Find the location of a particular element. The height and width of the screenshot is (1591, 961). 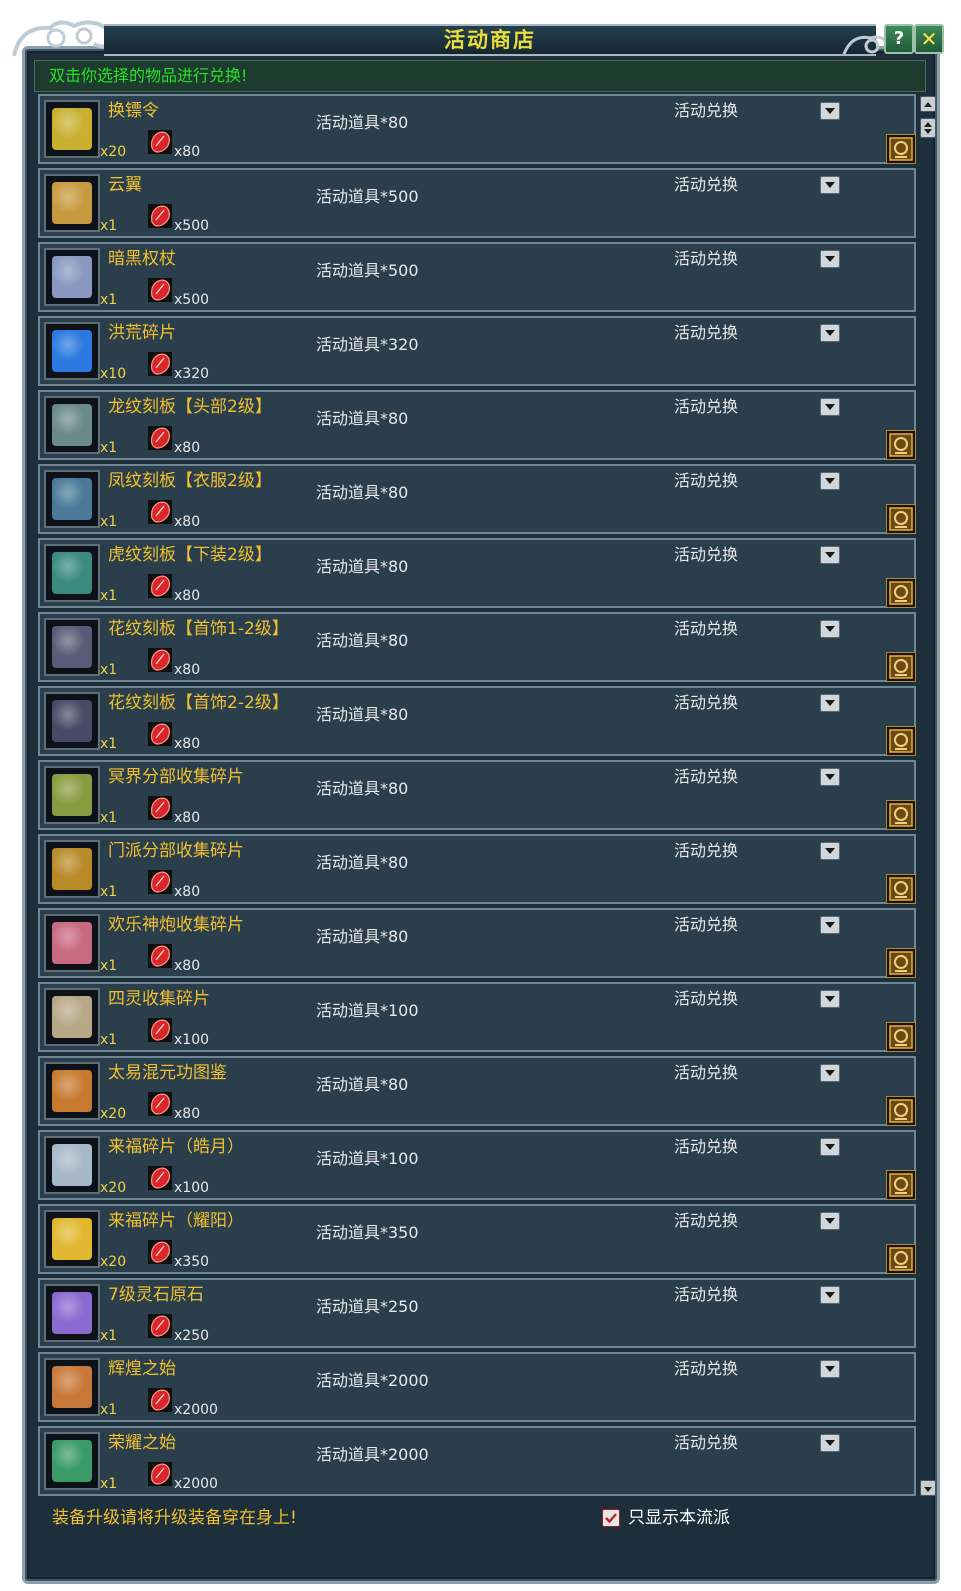

scrollbar is located at coordinates (928, 796).